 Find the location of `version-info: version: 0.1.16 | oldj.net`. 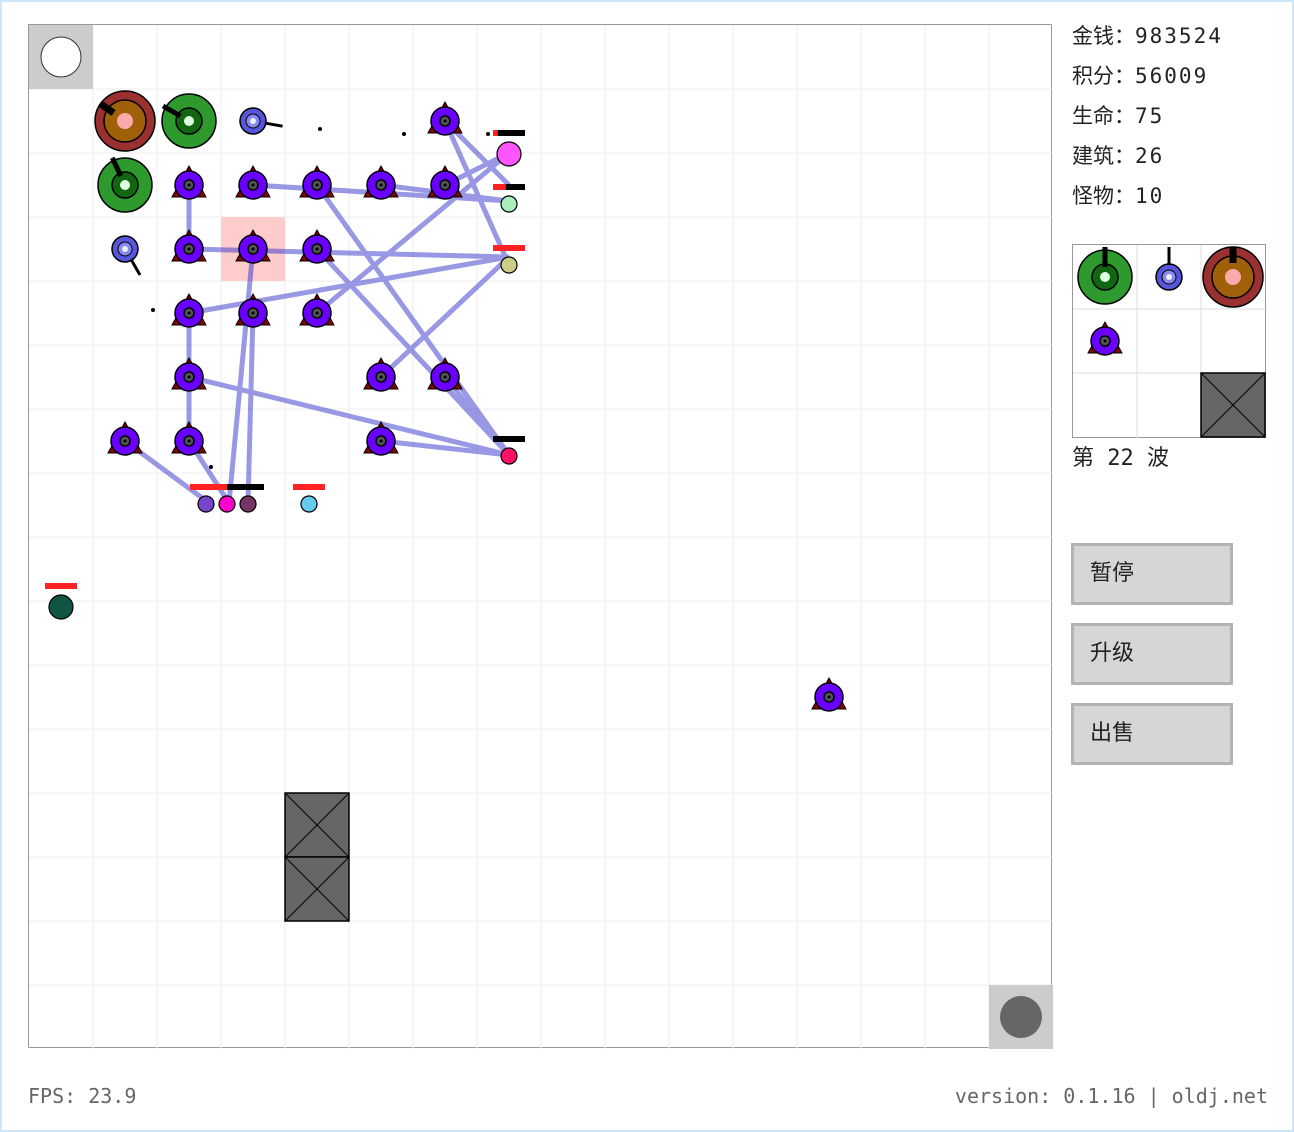

version-info: version: 0.1.16 | oldj.net is located at coordinates (1111, 1096).